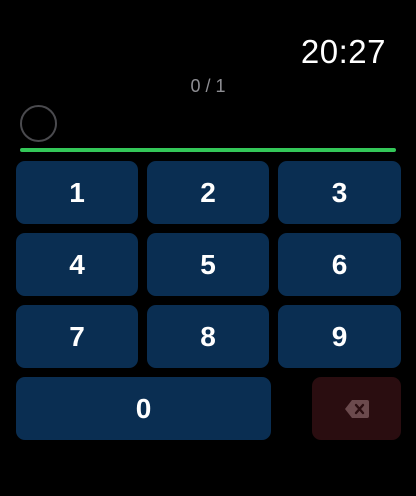 The height and width of the screenshot is (496, 416). Describe the element at coordinates (143, 408) in the screenshot. I see `key-0: 0` at that location.